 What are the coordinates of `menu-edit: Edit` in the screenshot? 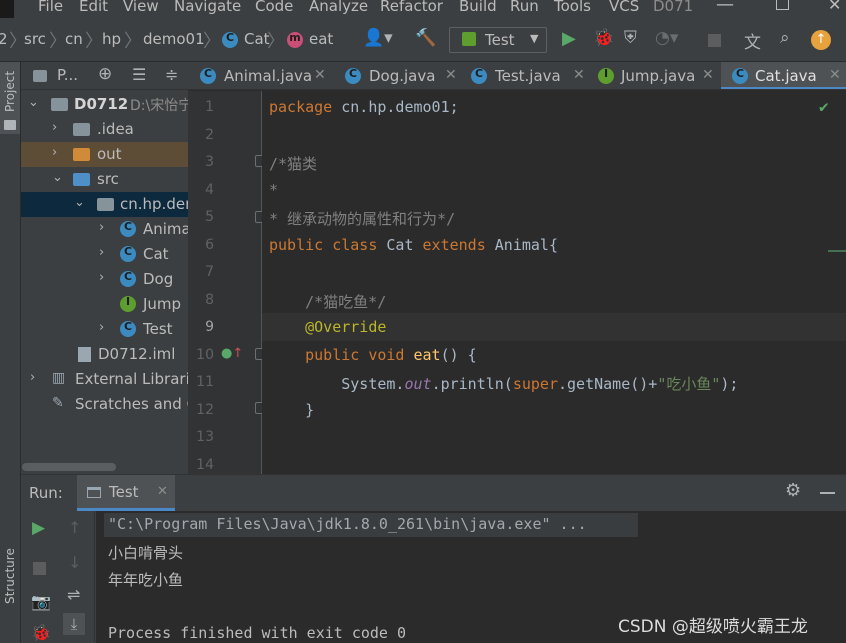 It's located at (93, 7).